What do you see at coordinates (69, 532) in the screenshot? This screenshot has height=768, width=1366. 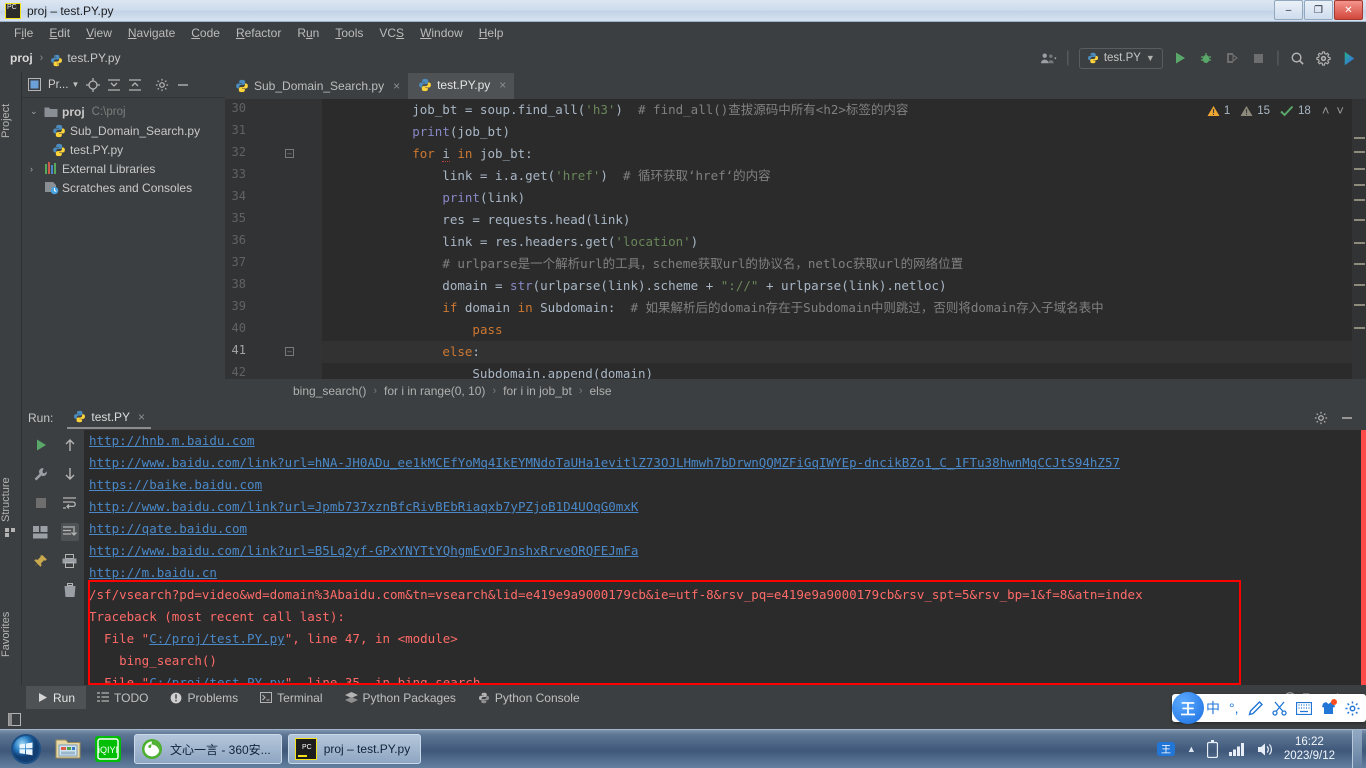 I see `scroll-to-end-icon` at bounding box center [69, 532].